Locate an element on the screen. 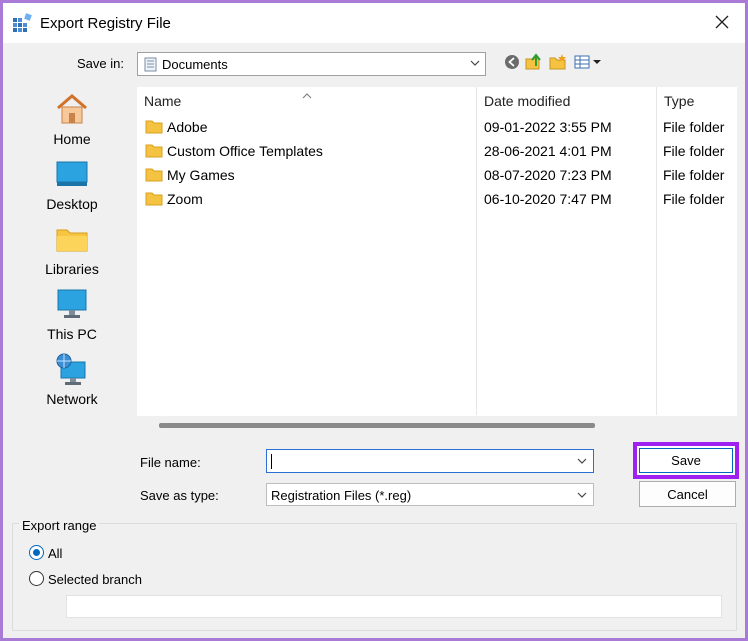 The width and height of the screenshot is (748, 641). registry-icon is located at coordinates (23, 24).